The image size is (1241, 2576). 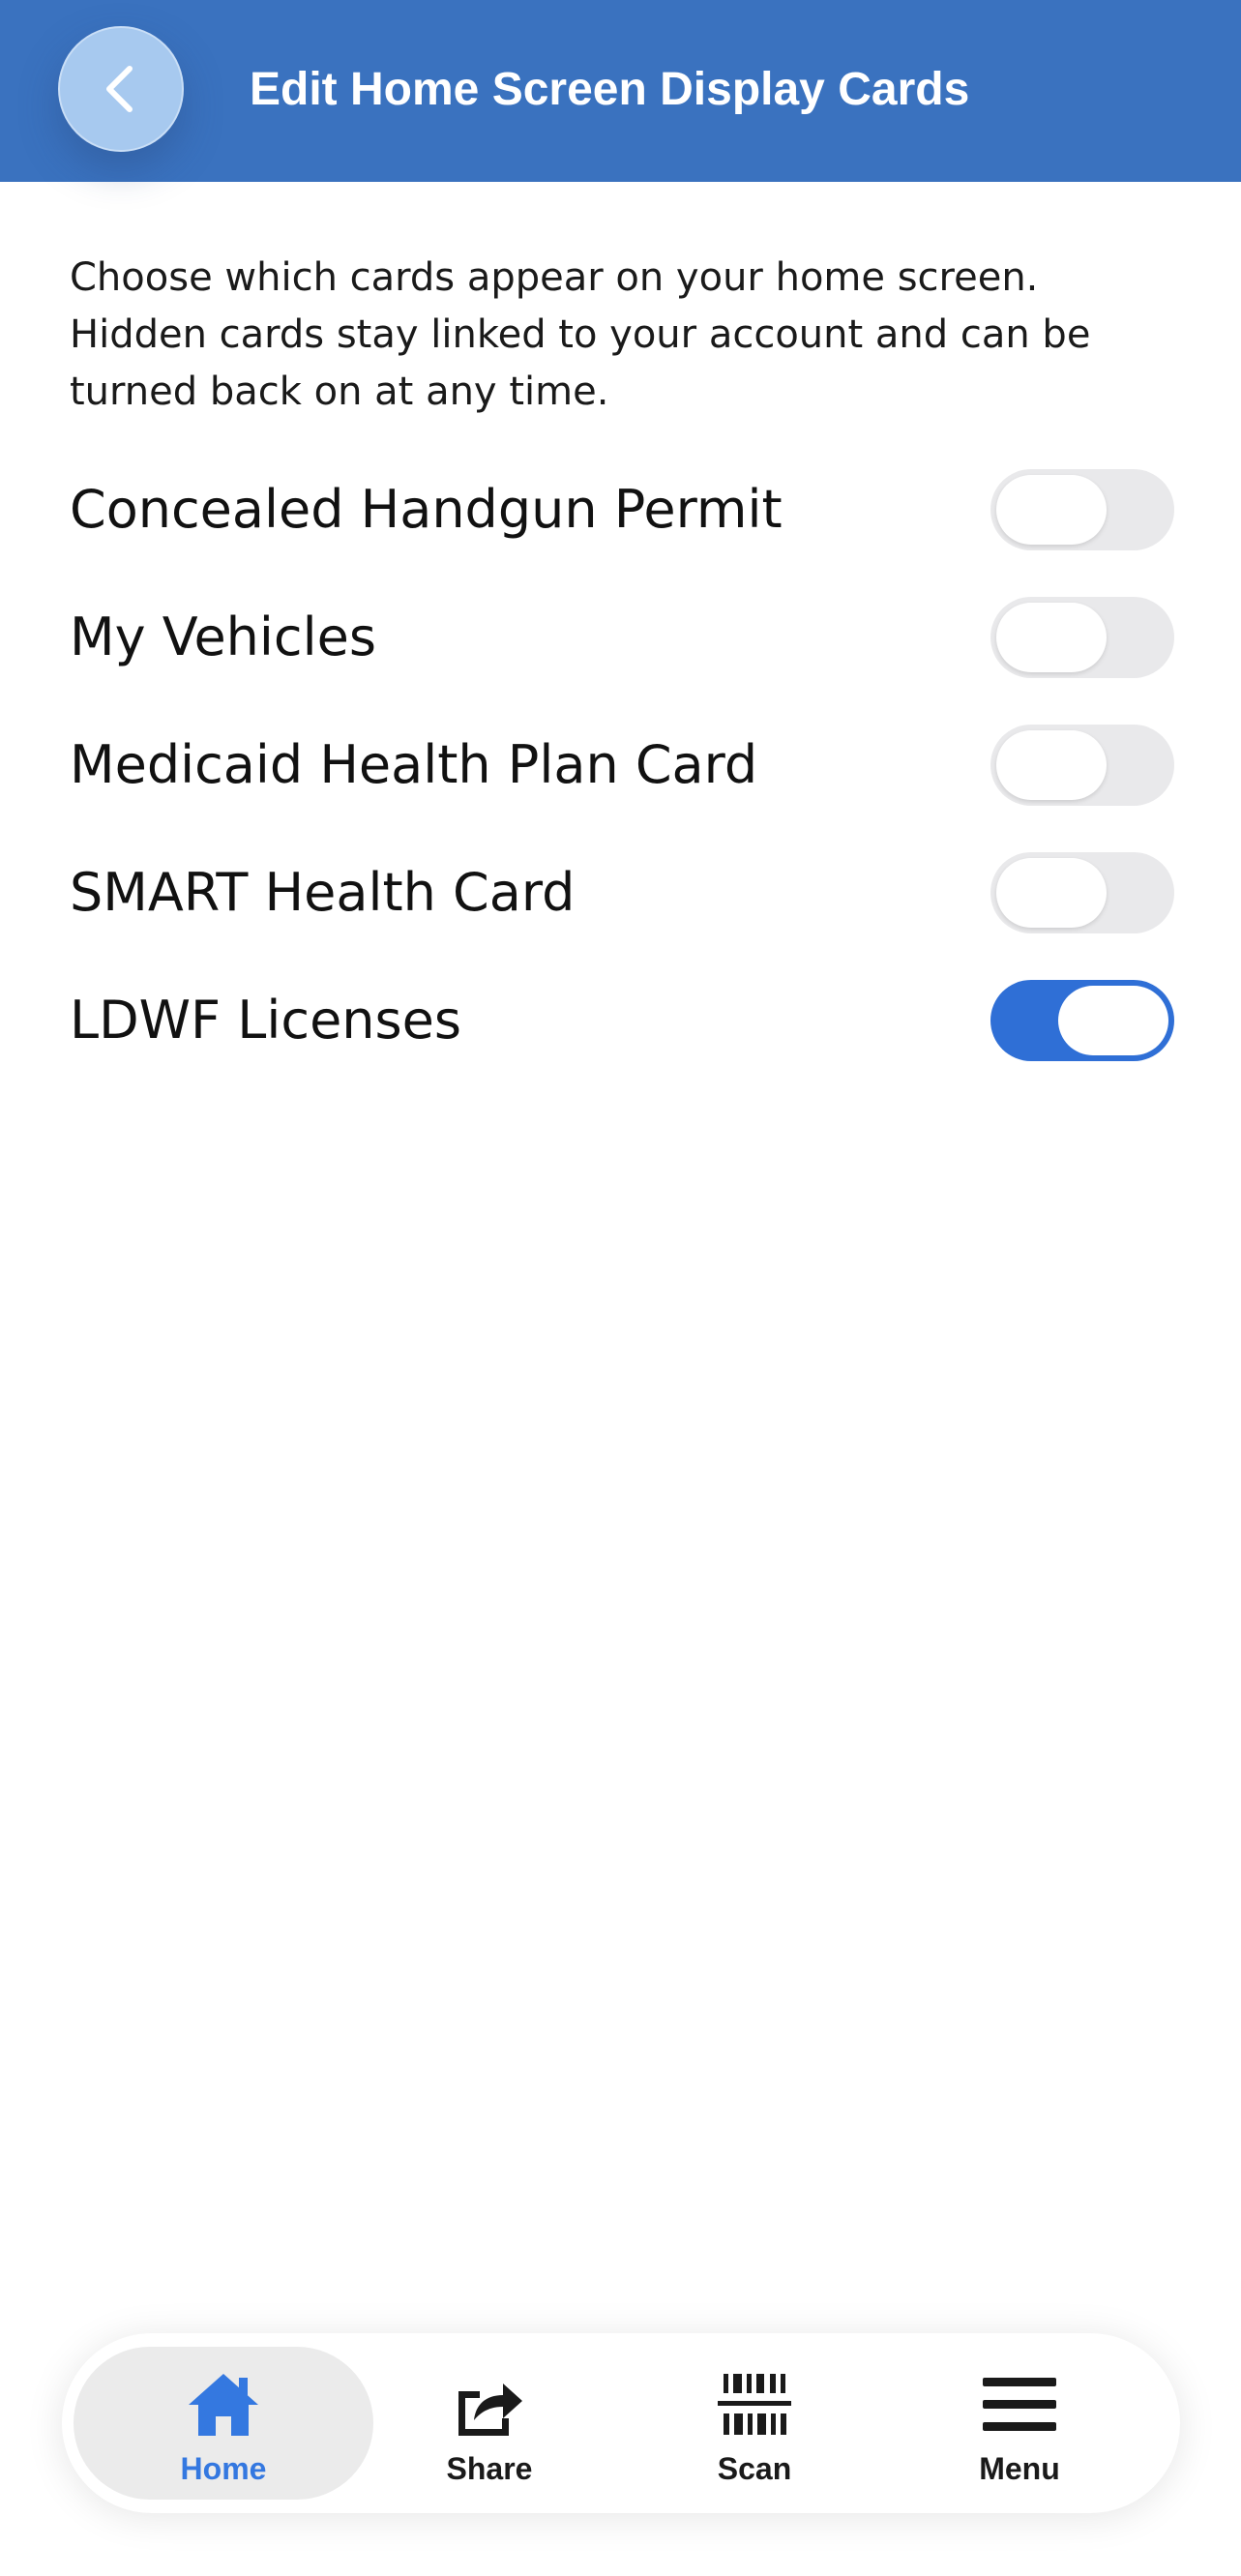 I want to click on tab-menu: Menu, so click(x=1019, y=2424).